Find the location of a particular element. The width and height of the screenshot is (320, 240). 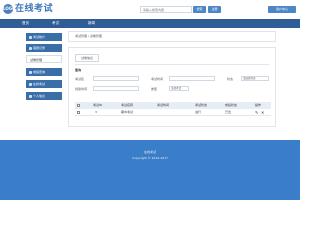

sidebar-item-label: 个人信息 is located at coordinates (39, 96).